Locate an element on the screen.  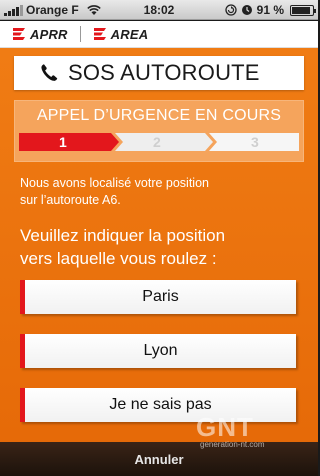
brand-area: AREA is located at coordinates (121, 34).